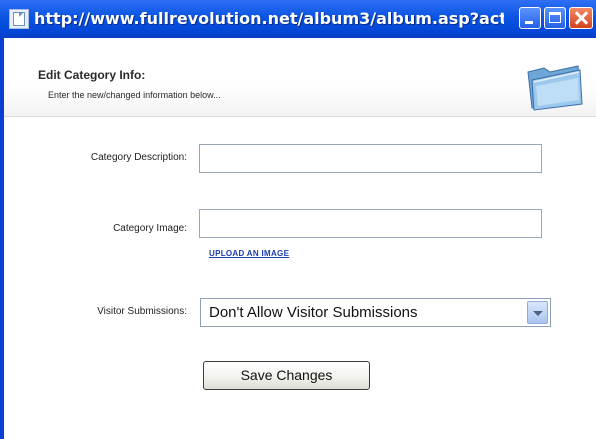  I want to click on save-changes-button: Save Changes, so click(286, 375).